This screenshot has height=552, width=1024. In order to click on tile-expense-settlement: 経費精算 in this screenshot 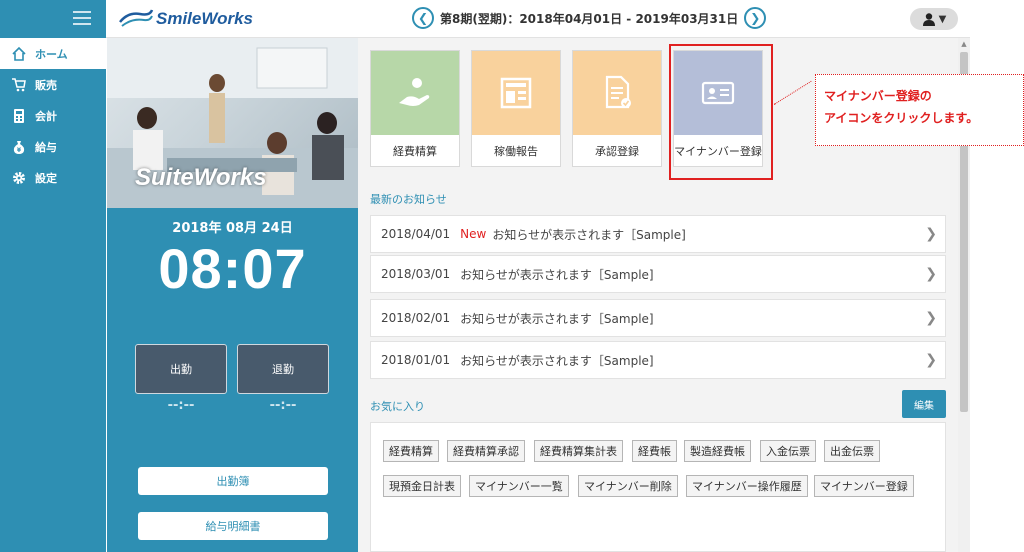, I will do `click(415, 108)`.